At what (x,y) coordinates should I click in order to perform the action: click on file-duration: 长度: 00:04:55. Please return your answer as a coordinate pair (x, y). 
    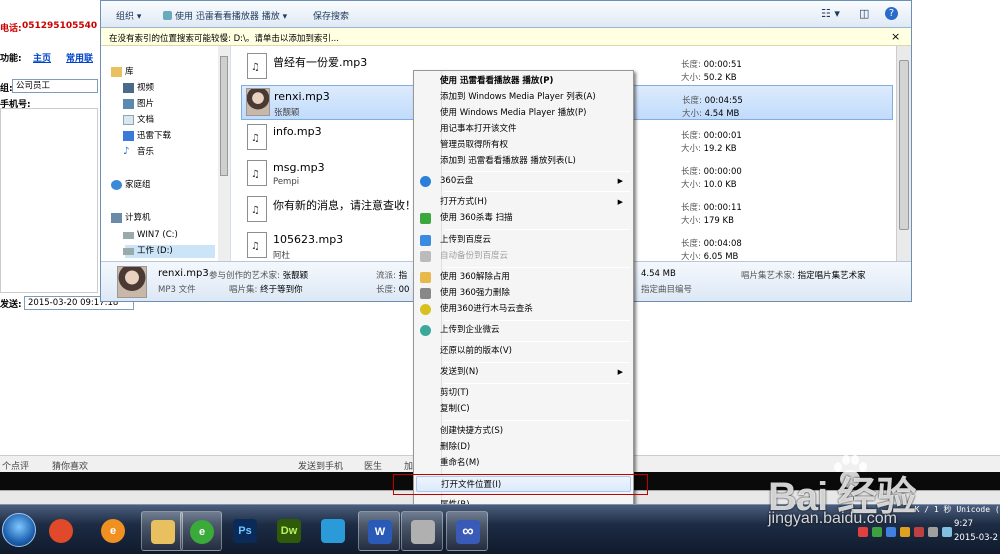
    Looking at the image, I should click on (712, 101).